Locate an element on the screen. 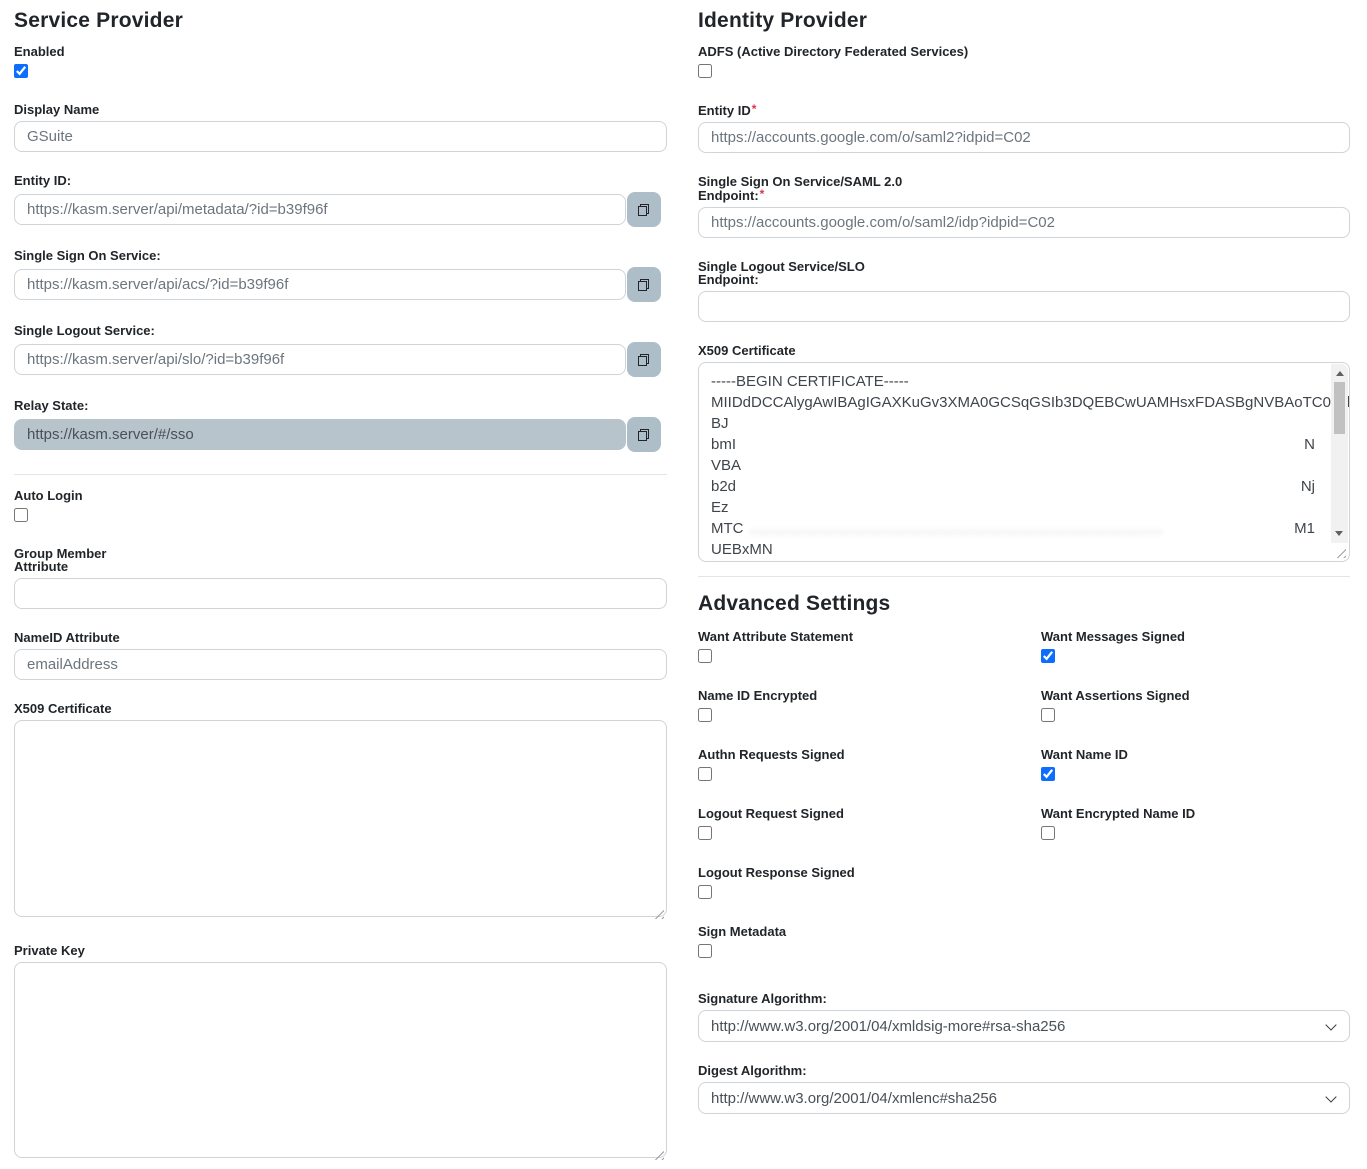 This screenshot has width=1367, height=1169. copy-sso-button is located at coordinates (644, 284).